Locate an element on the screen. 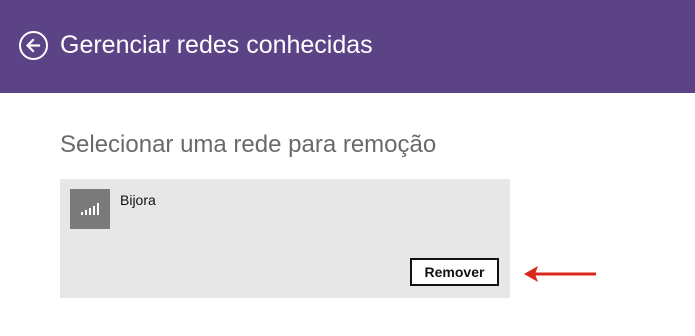 The width and height of the screenshot is (695, 336). page-title: Gerenciar redes conhecidas is located at coordinates (216, 45).